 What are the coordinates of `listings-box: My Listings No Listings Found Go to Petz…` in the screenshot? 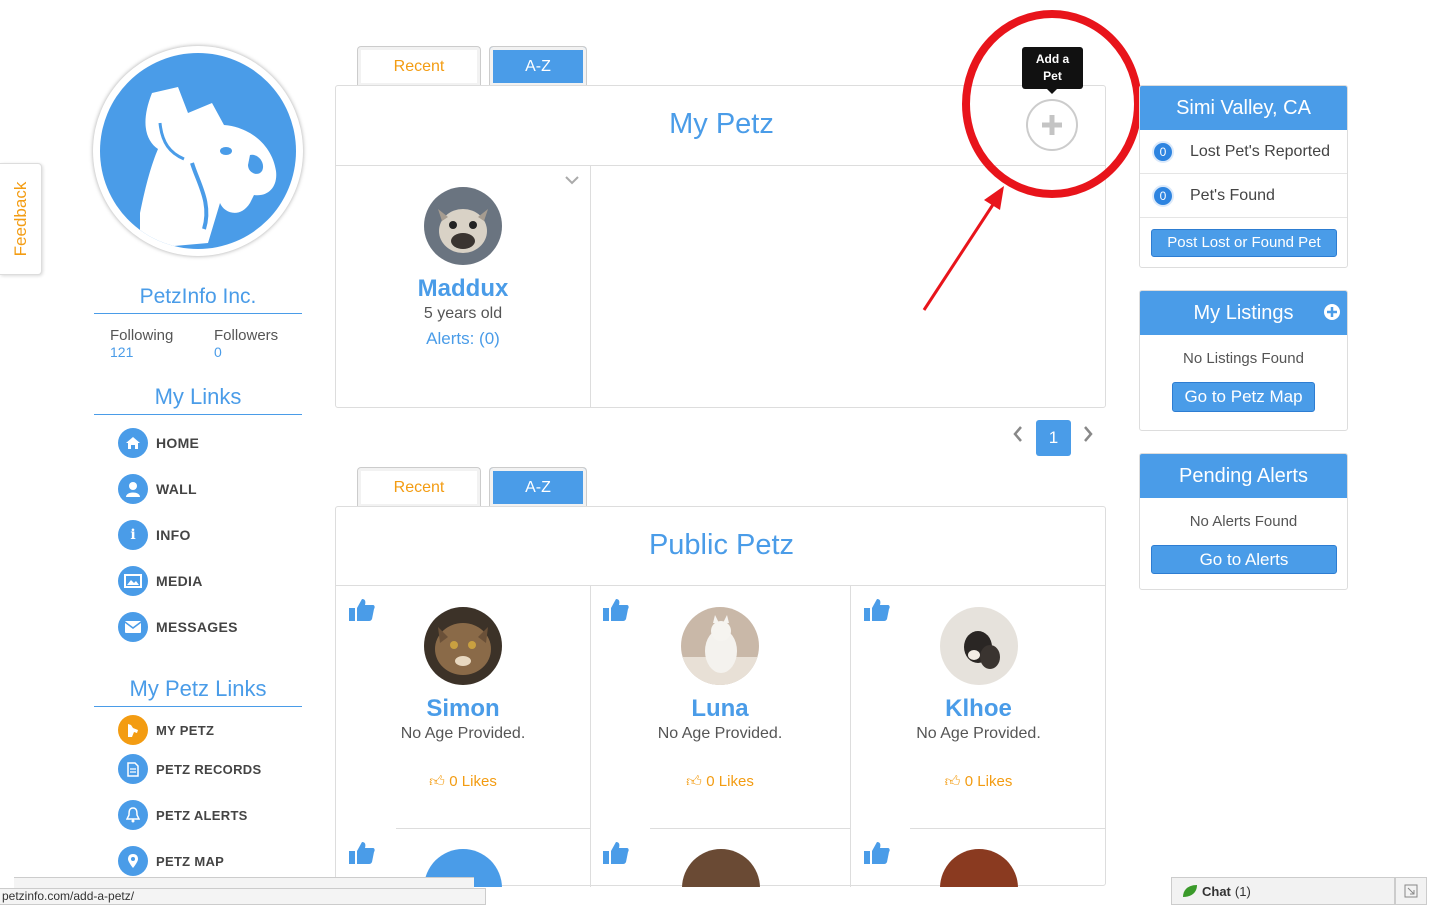 It's located at (1243, 360).